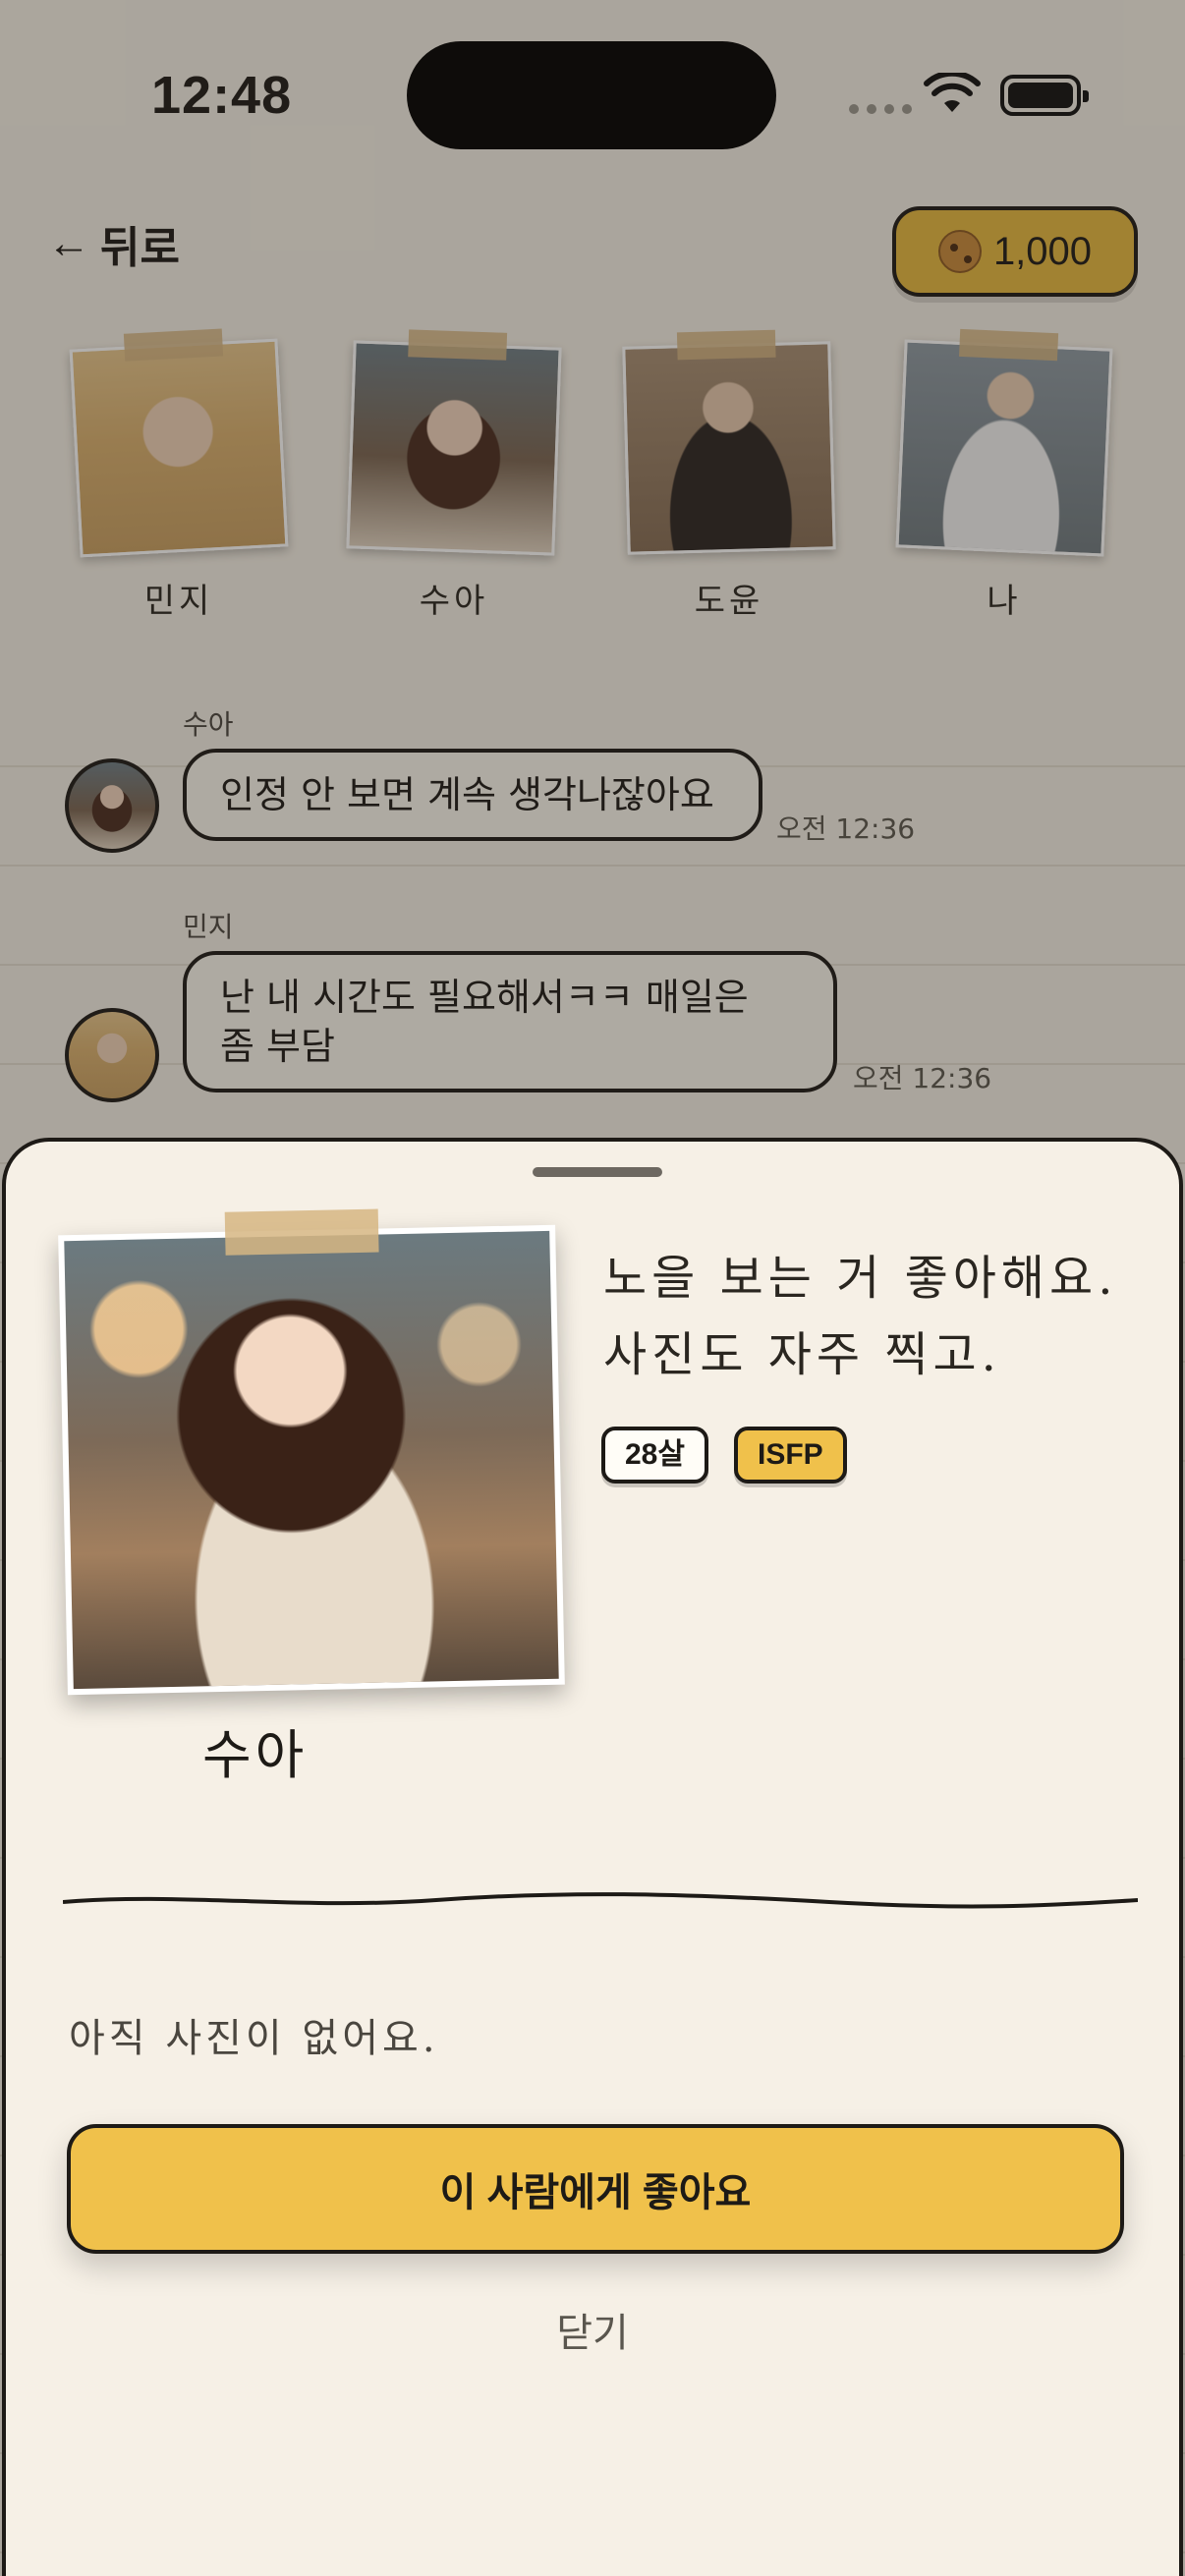 The image size is (1185, 2576). What do you see at coordinates (598, 1172) in the screenshot?
I see `sheet-grabber` at bounding box center [598, 1172].